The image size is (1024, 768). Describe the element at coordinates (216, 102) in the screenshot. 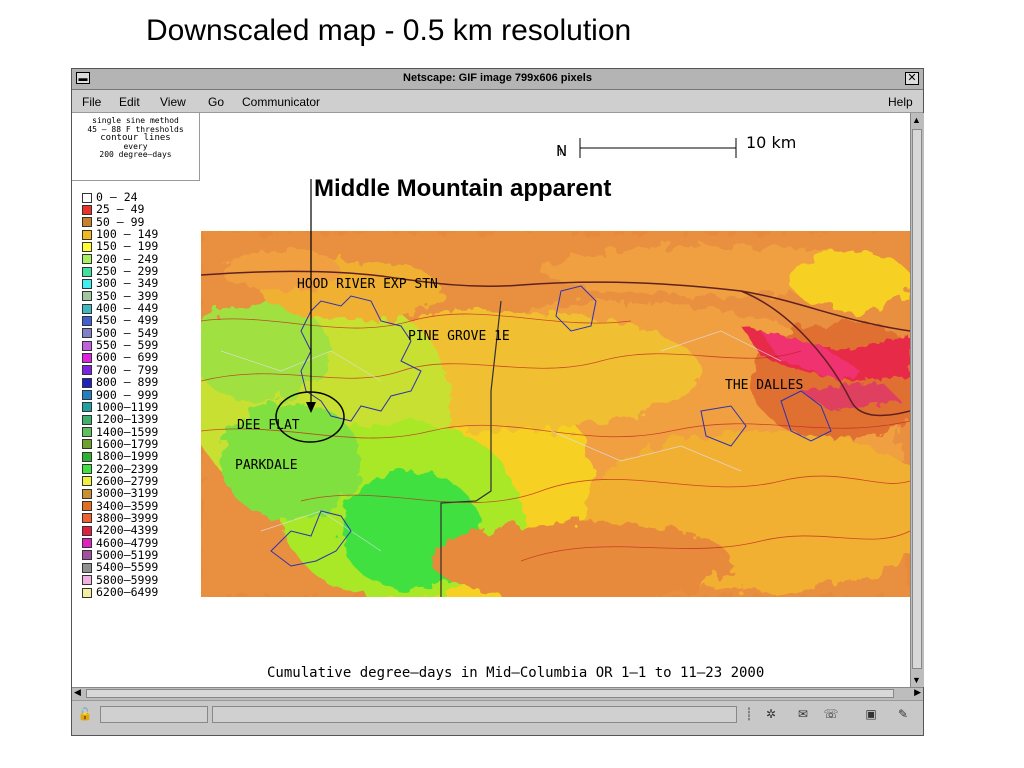

I see `menu-go: Go` at that location.